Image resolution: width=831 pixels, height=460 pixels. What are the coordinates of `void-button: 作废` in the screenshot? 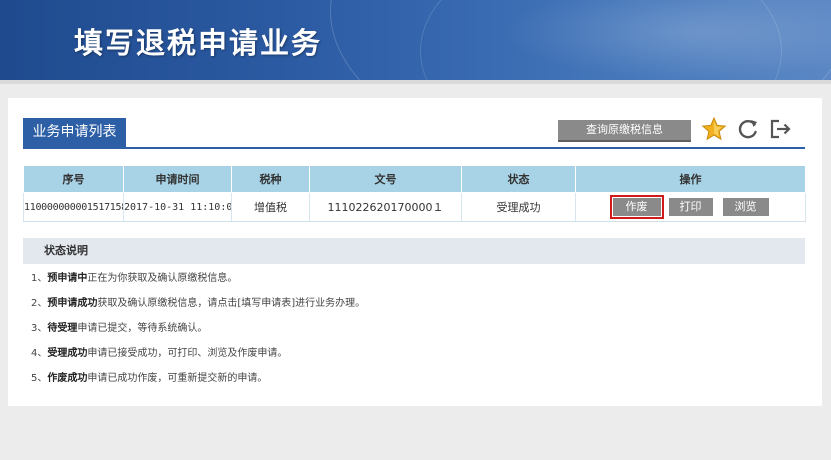 It's located at (636, 207).